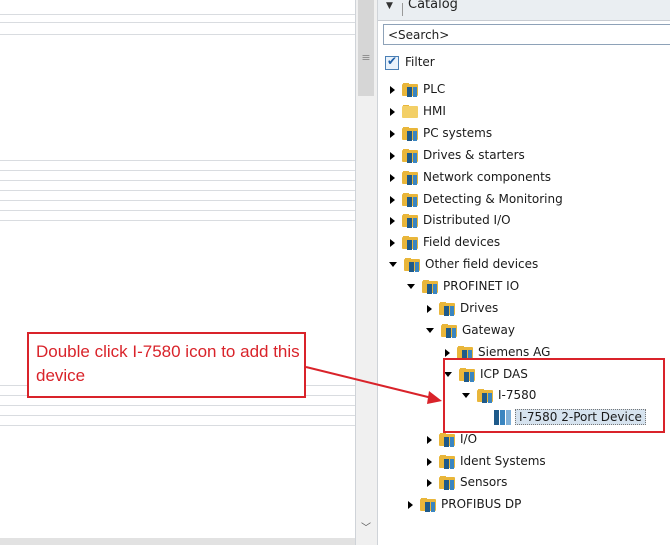  Describe the element at coordinates (366, 272) in the screenshot. I see `vertical-scrollbar: ≡ ﹀` at that location.